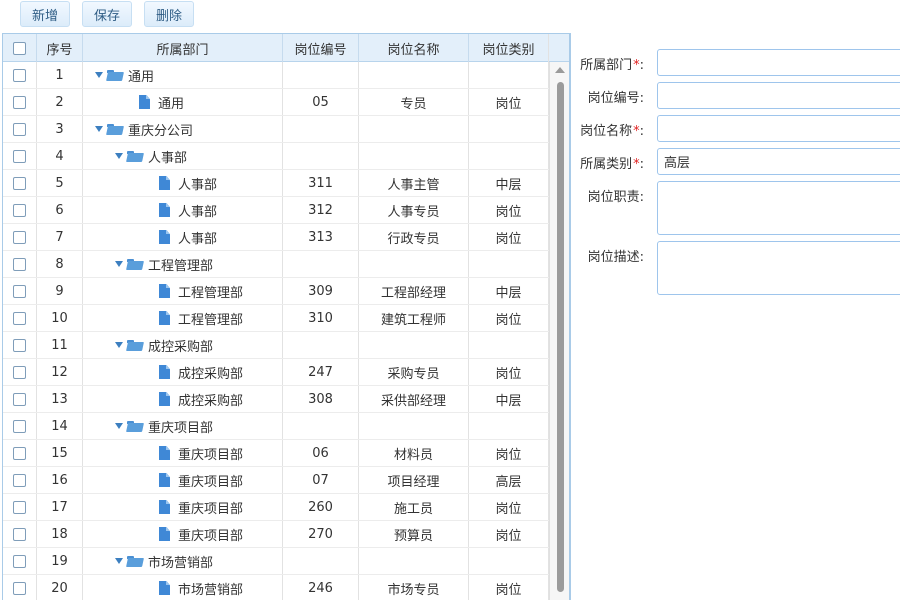 This screenshot has height=600, width=900. What do you see at coordinates (135, 561) in the screenshot?
I see `folder-open-icon` at bounding box center [135, 561].